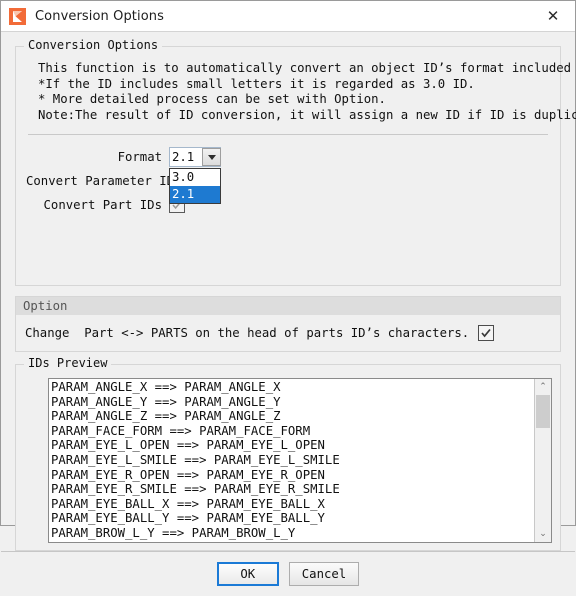  What do you see at coordinates (292, 518) in the screenshot?
I see `list-item: PARAM_EYE_BALL_Y ==> PARAM_EYE_BALL_Y` at bounding box center [292, 518].